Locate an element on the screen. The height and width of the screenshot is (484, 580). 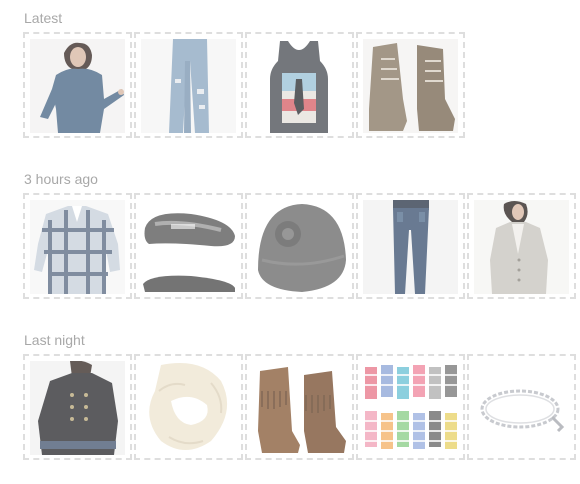
thumbnail-fringe-moccasin-boots is located at coordinates (299, 407).